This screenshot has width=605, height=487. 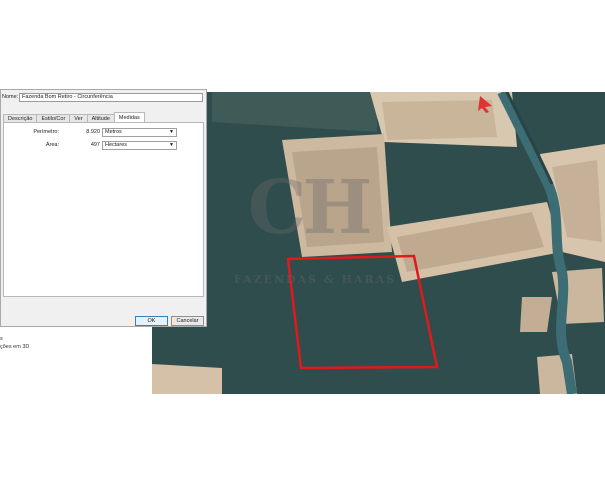 What do you see at coordinates (52, 145) in the screenshot?
I see `area-label: Área:` at bounding box center [52, 145].